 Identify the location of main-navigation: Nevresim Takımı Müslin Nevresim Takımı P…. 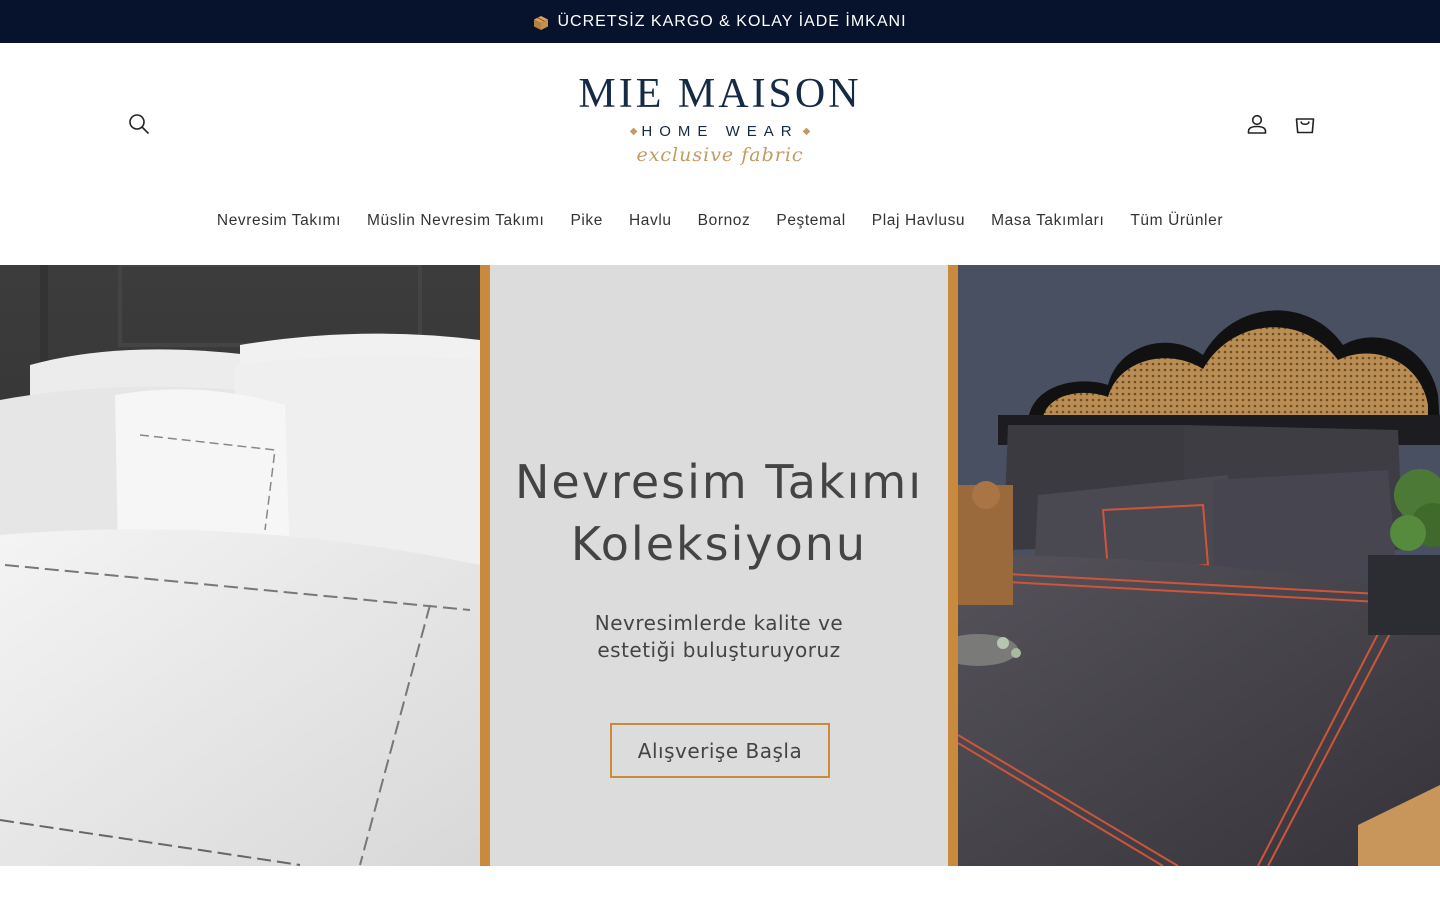
(720, 221).